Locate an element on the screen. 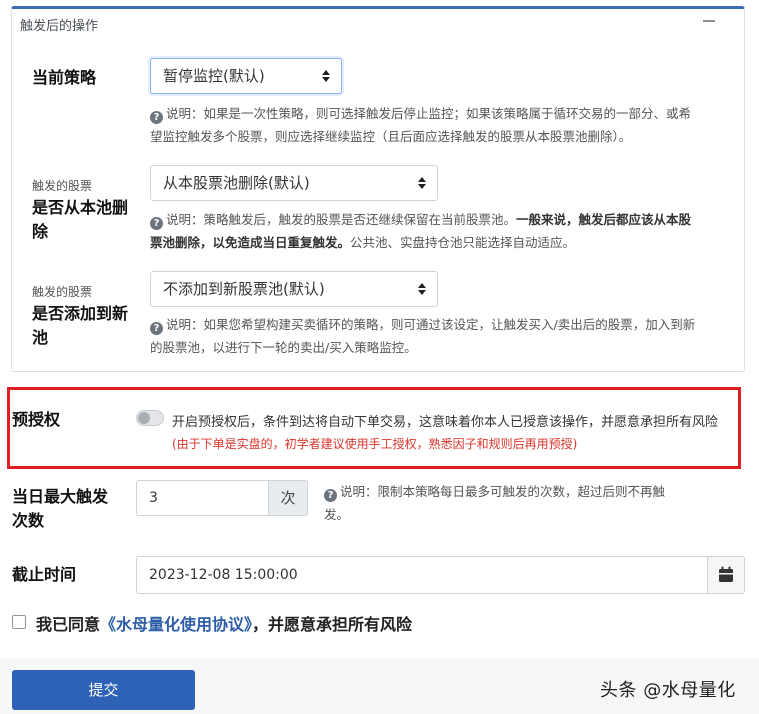 Image resolution: width=759 pixels, height=714 pixels. agreement-link: 《水母量化使用协议》 is located at coordinates (176, 624).